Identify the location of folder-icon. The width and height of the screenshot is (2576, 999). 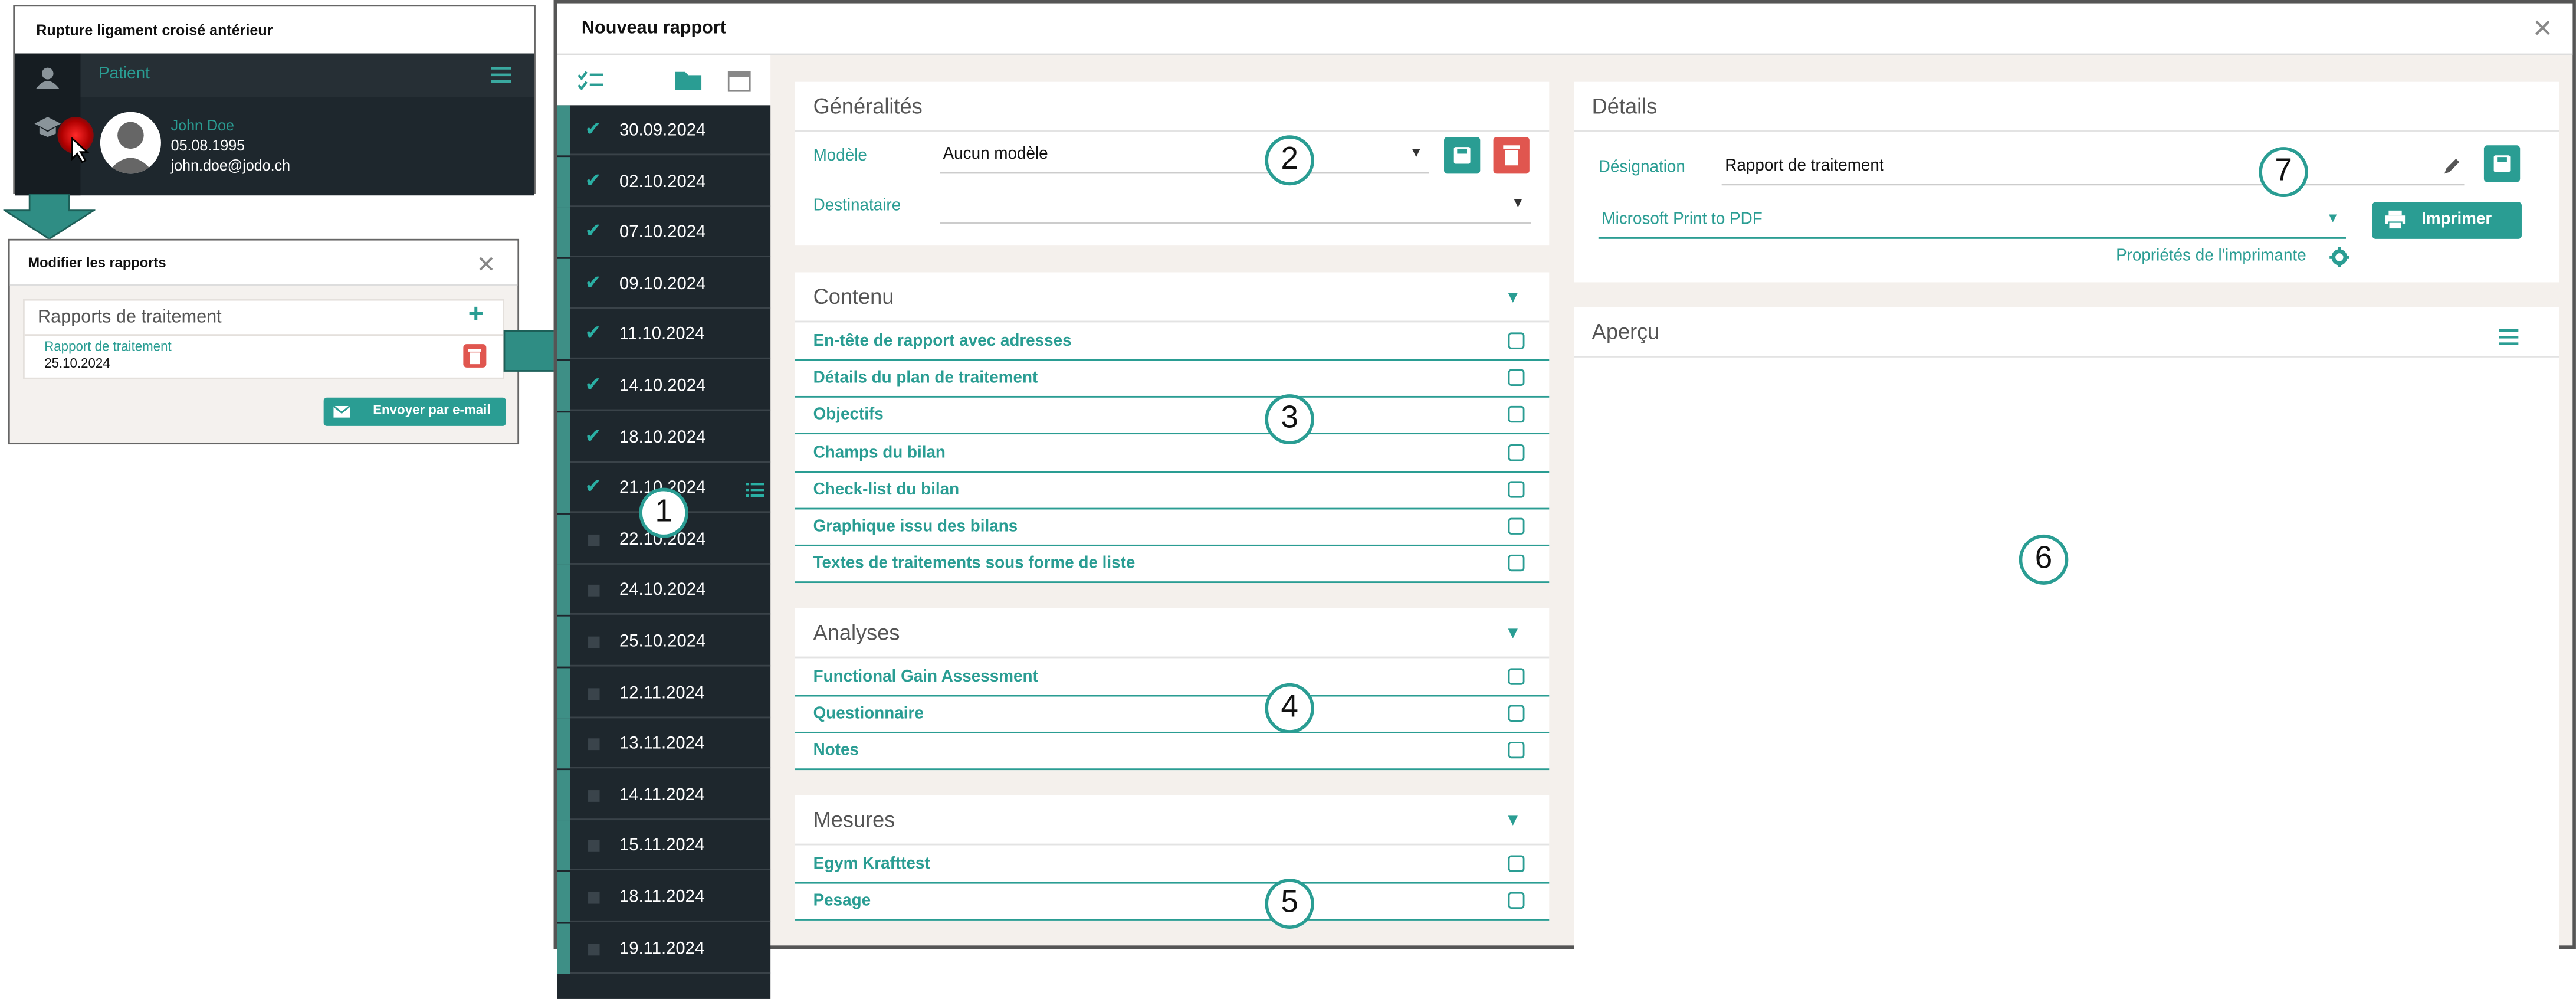
(688, 79).